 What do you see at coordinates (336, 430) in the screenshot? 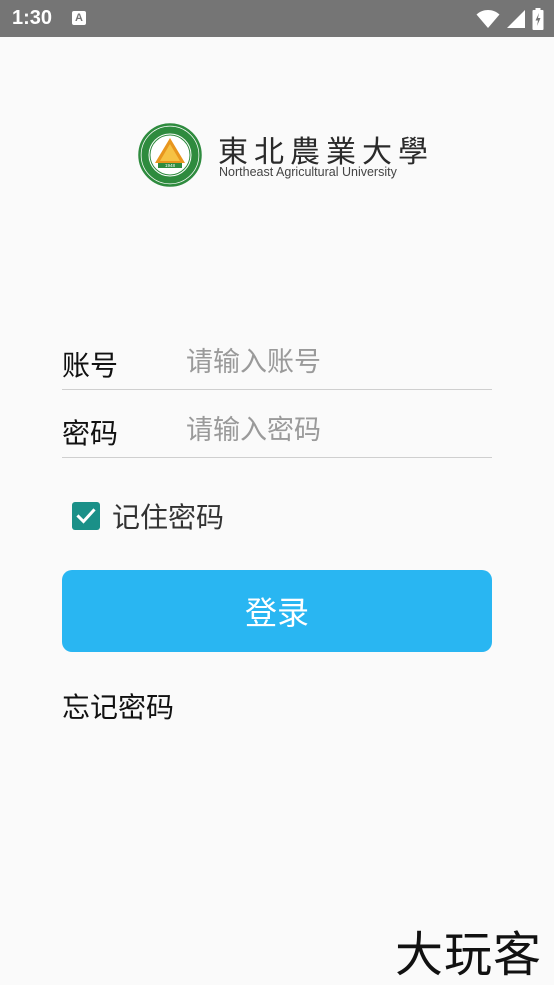
I see `password-input` at bounding box center [336, 430].